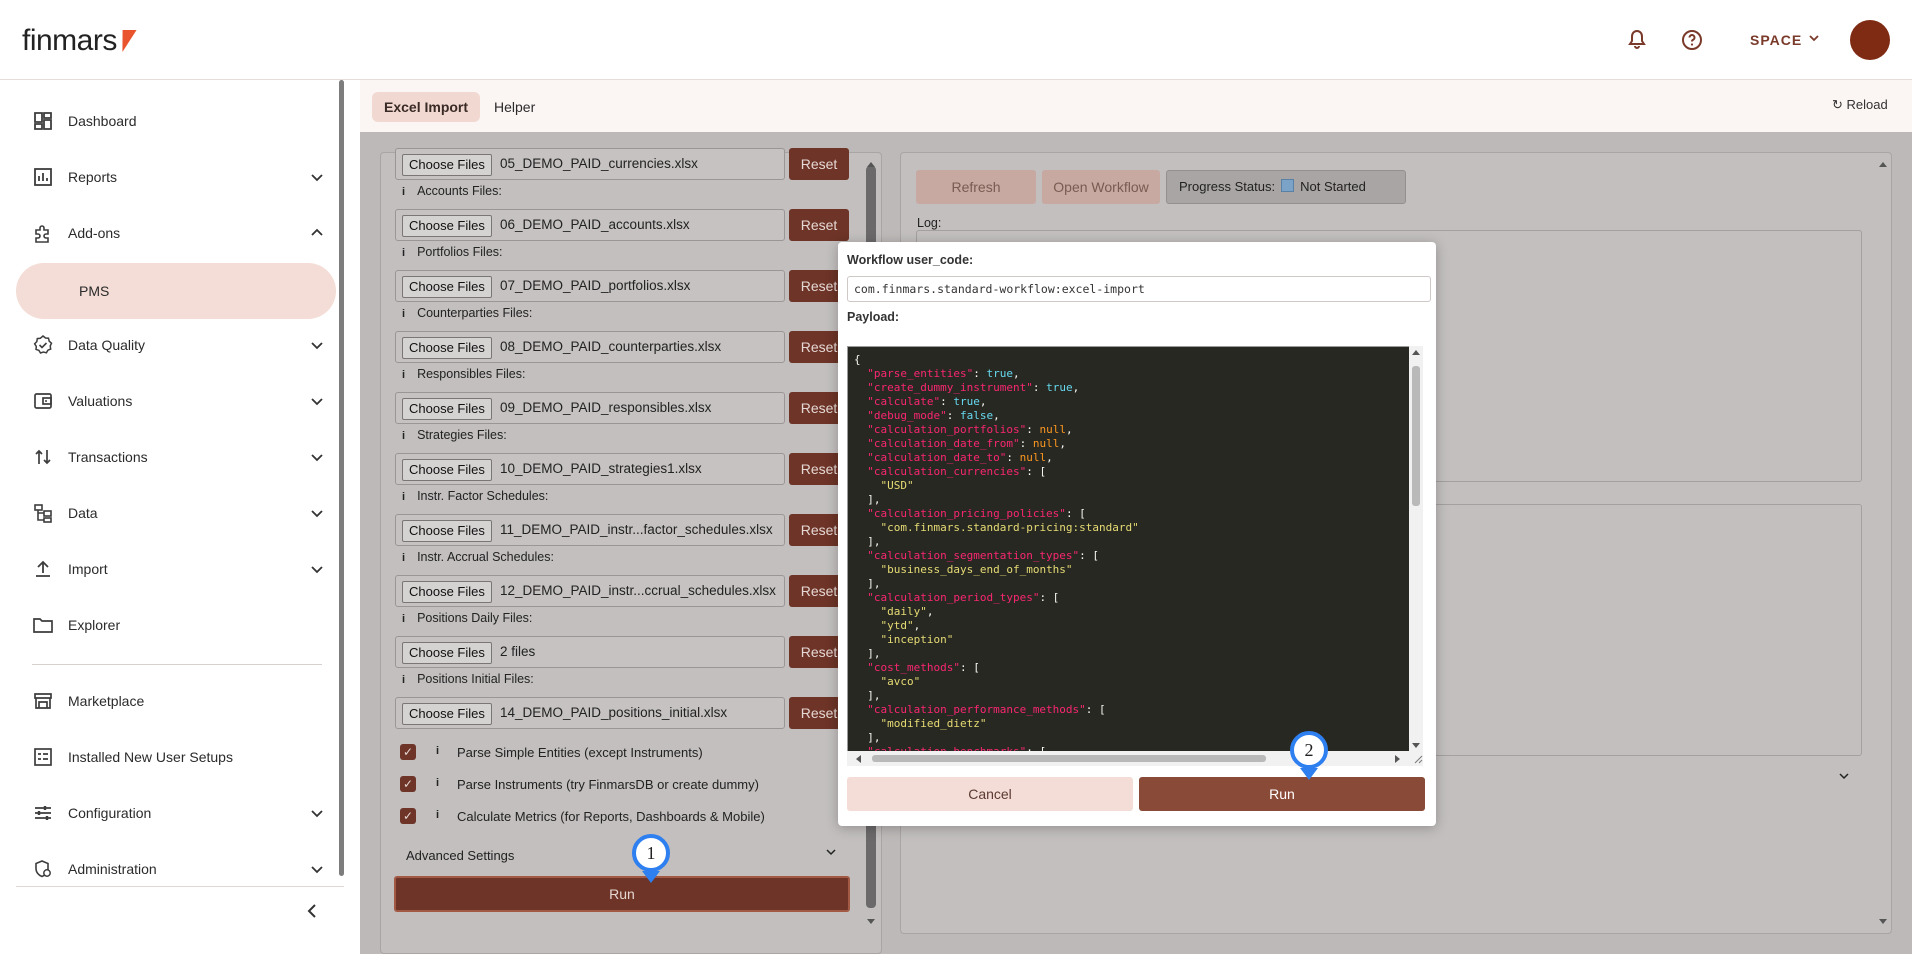 The height and width of the screenshot is (954, 1912). I want to click on checklist-icon, so click(43, 757).